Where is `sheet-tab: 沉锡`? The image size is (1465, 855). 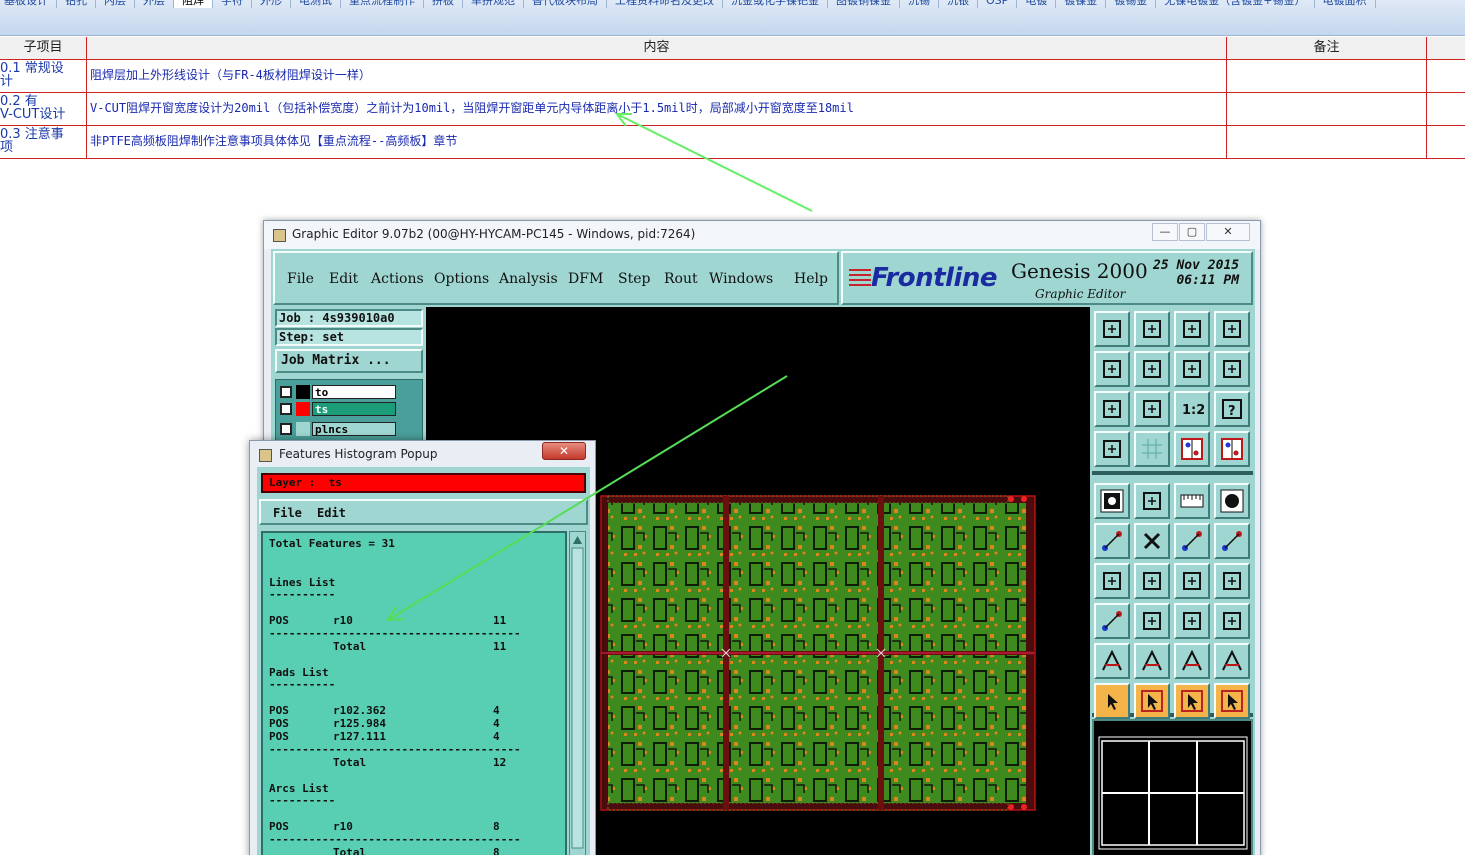
sheet-tab: 沉锡 is located at coordinates (919, 4).